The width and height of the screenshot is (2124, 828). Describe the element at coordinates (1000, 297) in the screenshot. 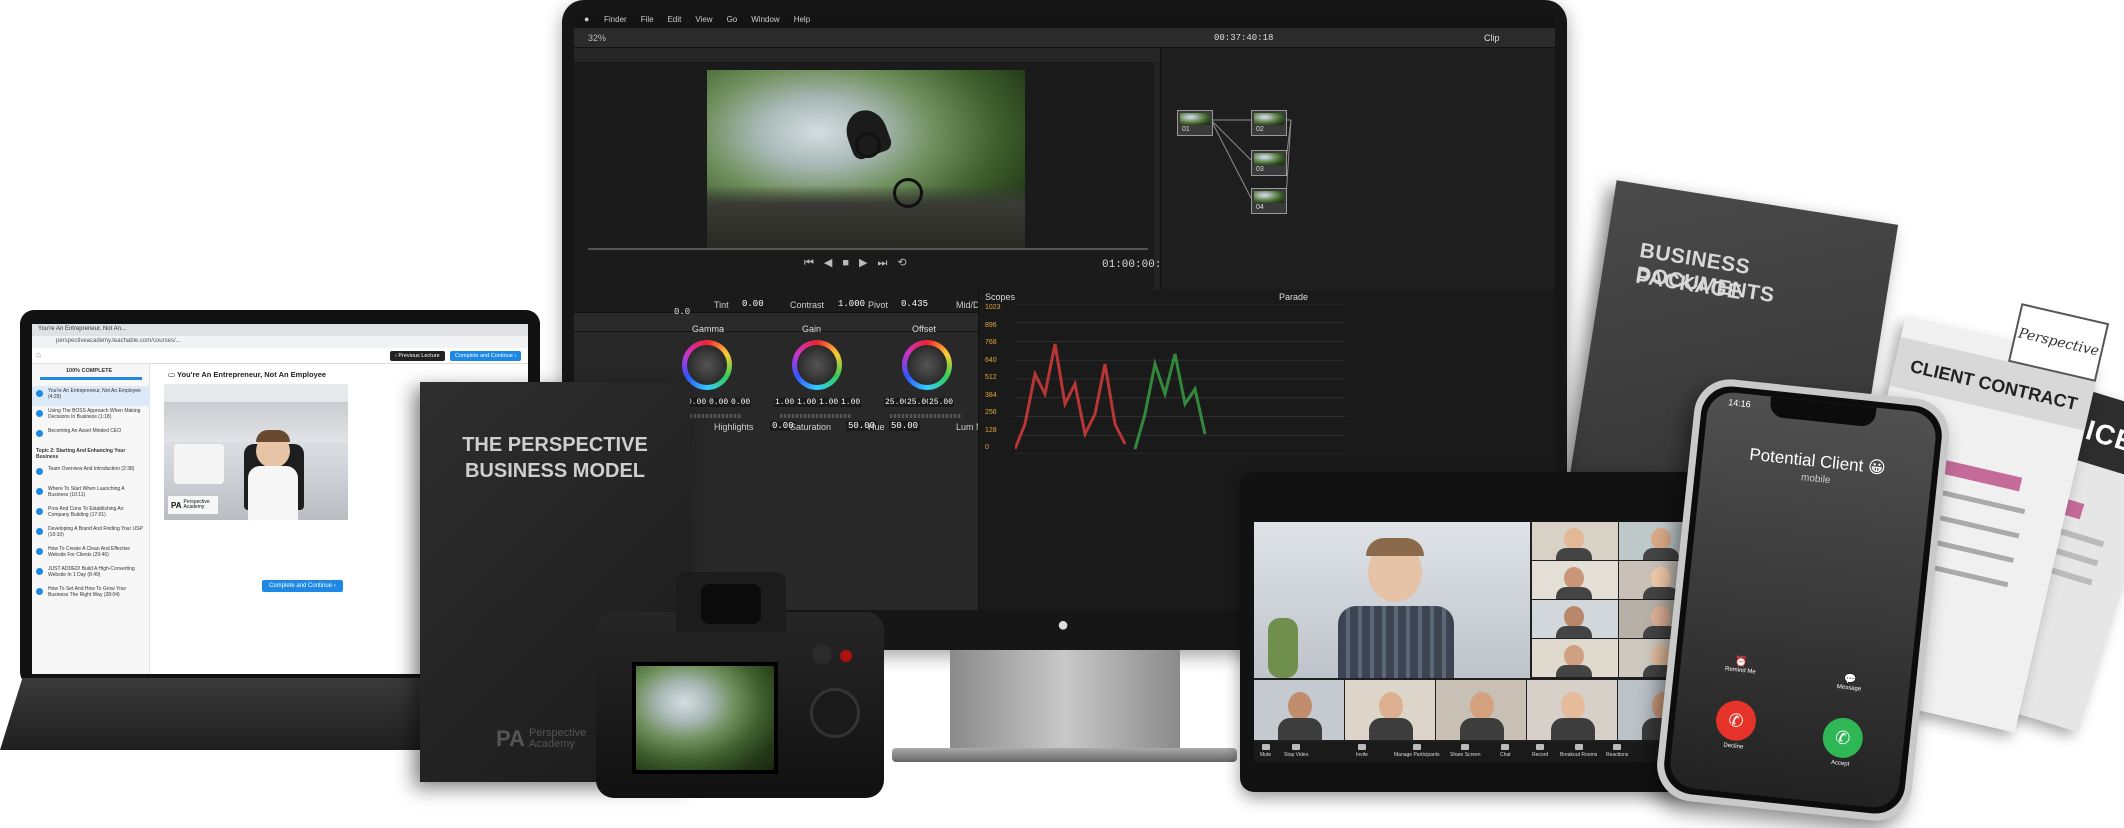

I see `scopes-title: Scopes` at that location.